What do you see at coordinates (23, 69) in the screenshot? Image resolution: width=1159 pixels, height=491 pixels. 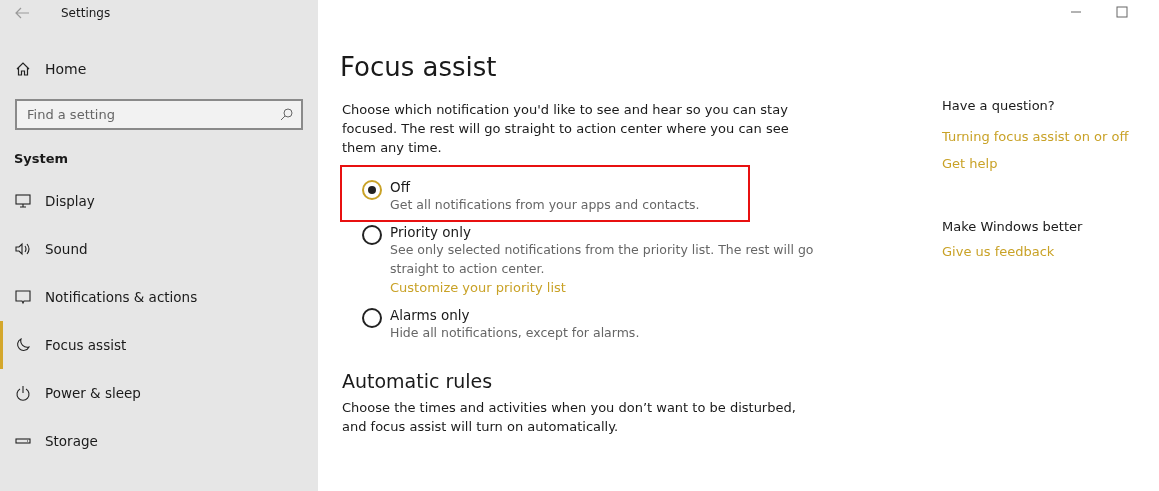 I see `home-icon` at bounding box center [23, 69].